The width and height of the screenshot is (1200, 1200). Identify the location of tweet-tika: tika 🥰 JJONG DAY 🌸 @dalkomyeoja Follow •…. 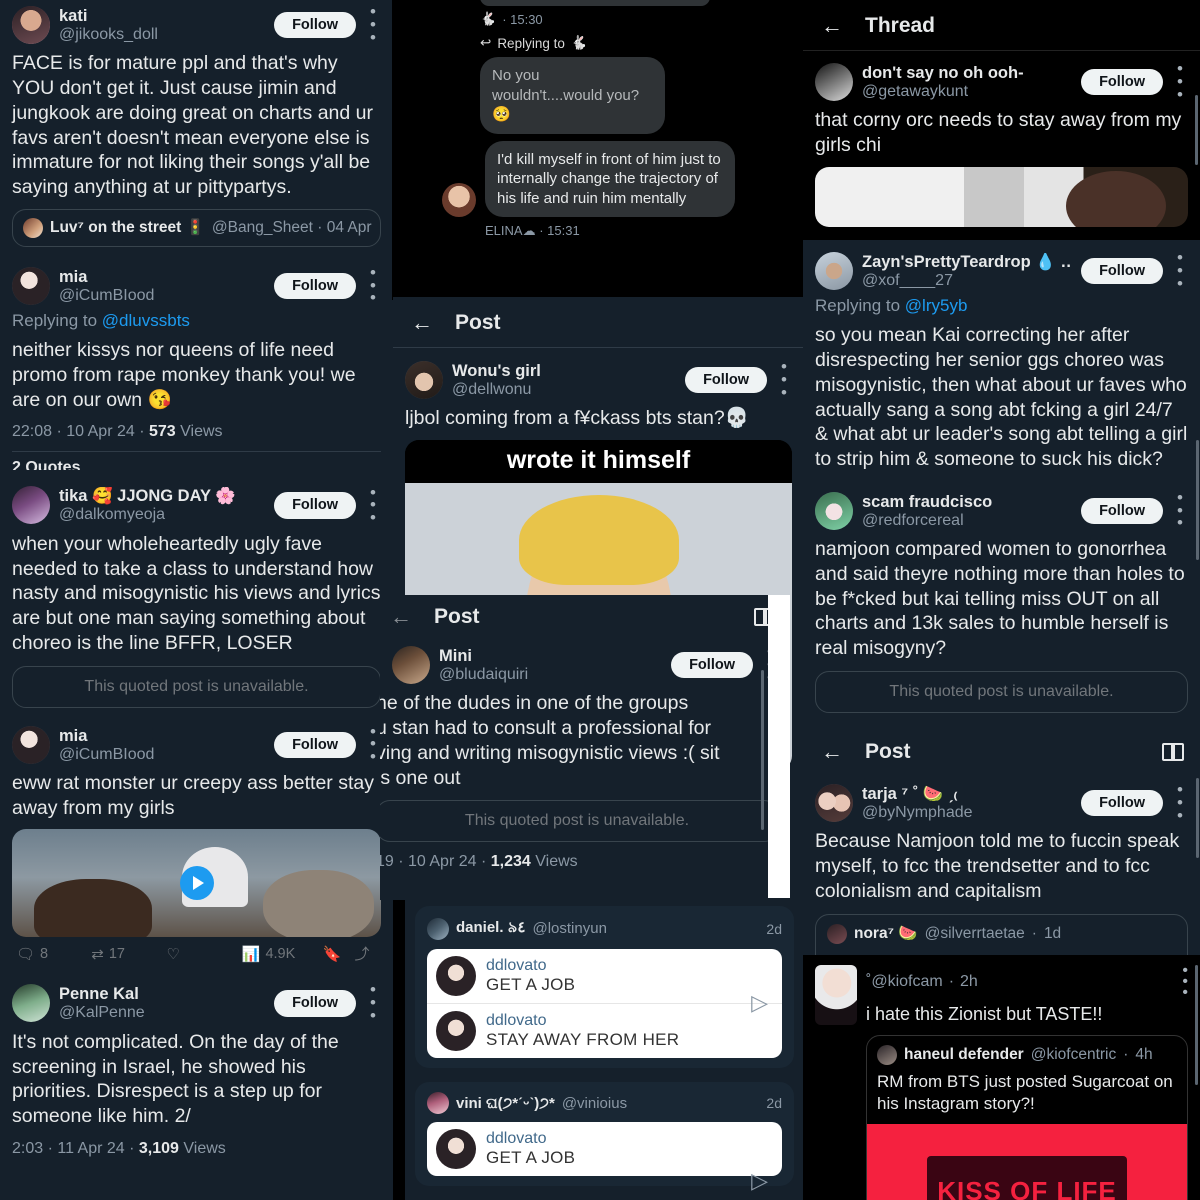
(196, 594).